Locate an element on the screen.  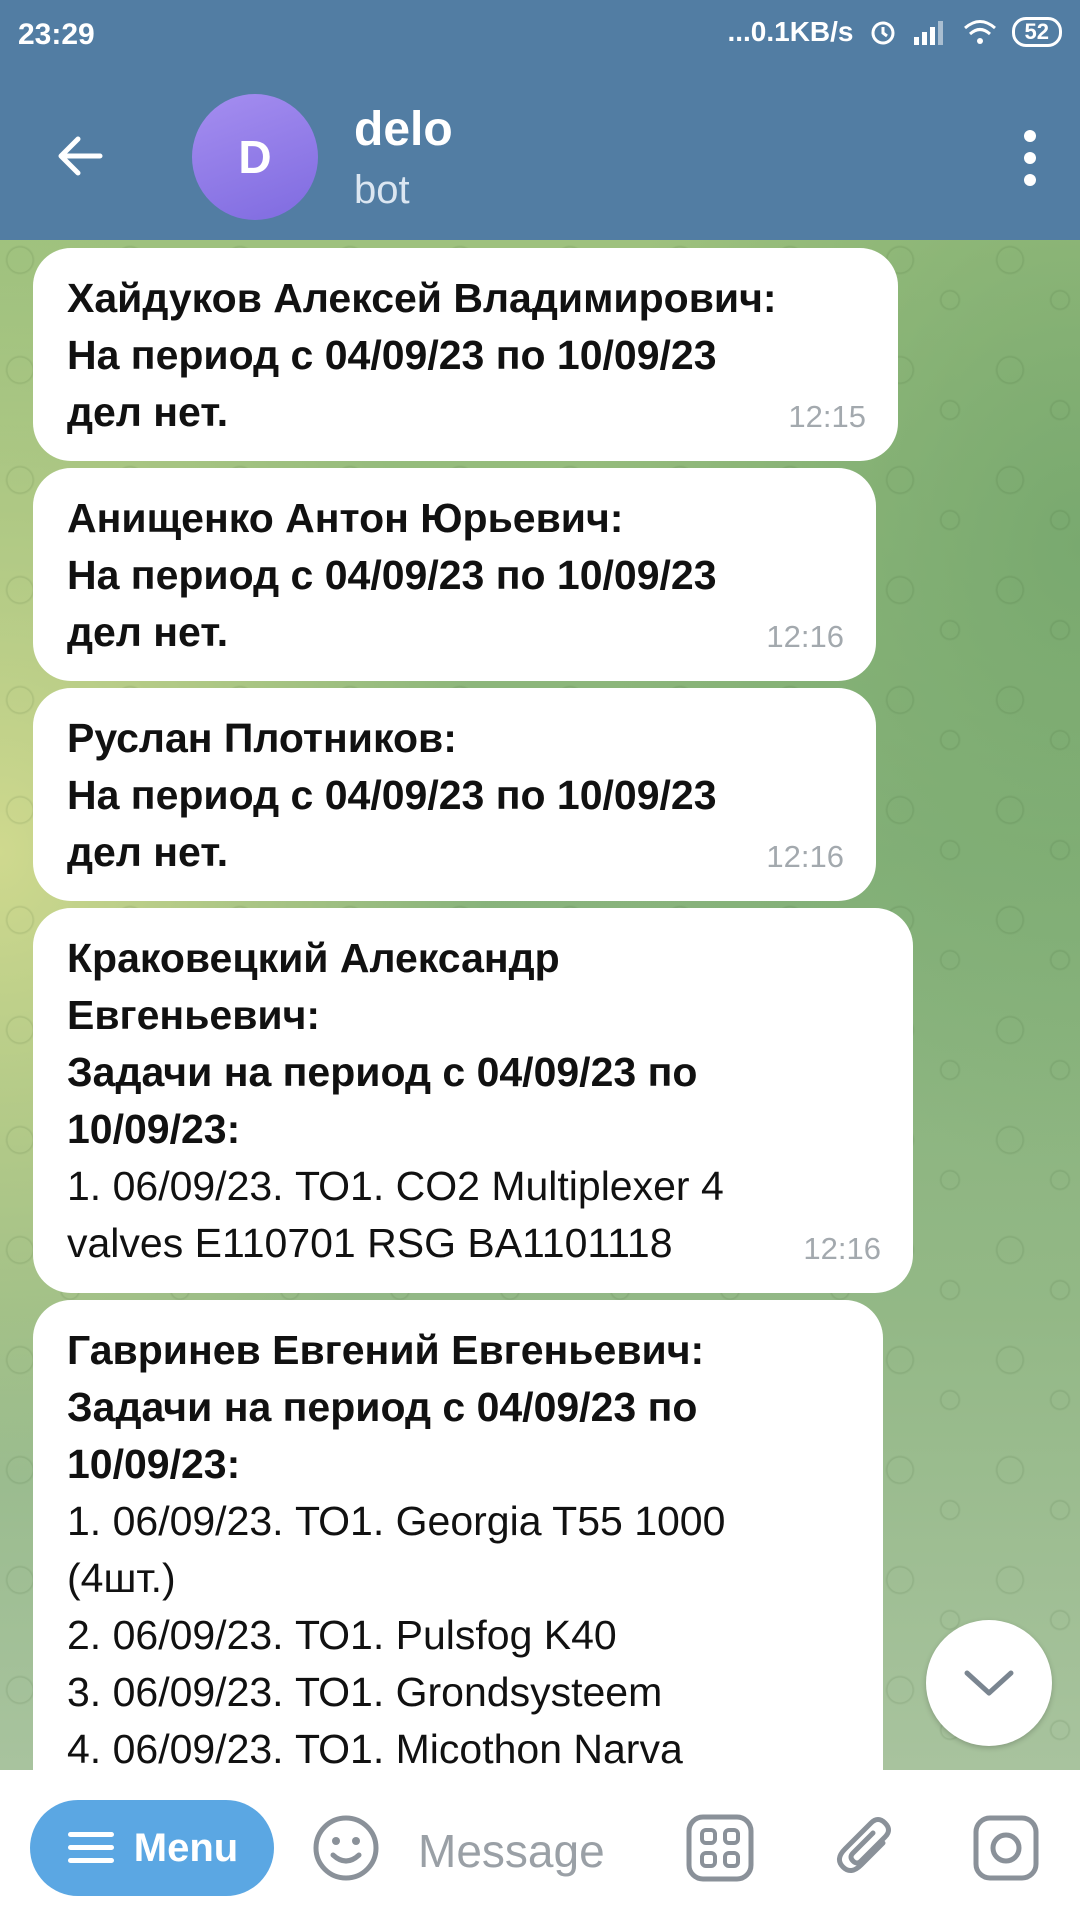
chat-header: D delo bot is located at coordinates (540, 157).